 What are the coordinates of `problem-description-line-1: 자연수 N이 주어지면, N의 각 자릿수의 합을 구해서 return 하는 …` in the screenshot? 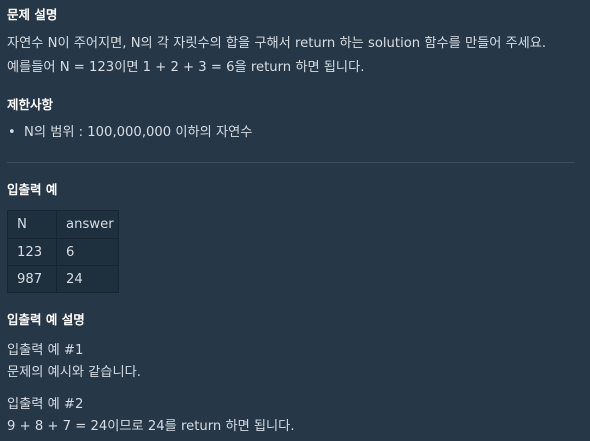 It's located at (277, 43).